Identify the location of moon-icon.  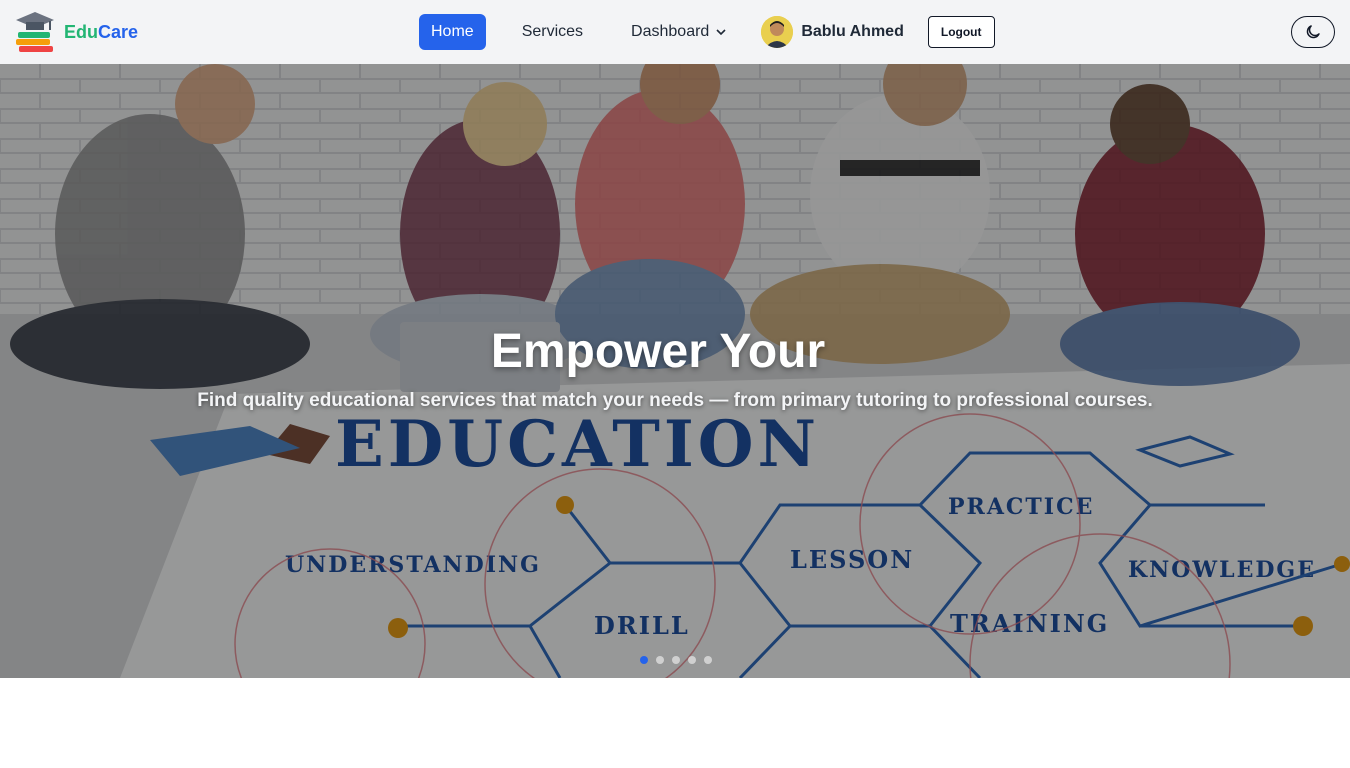
(1313, 32).